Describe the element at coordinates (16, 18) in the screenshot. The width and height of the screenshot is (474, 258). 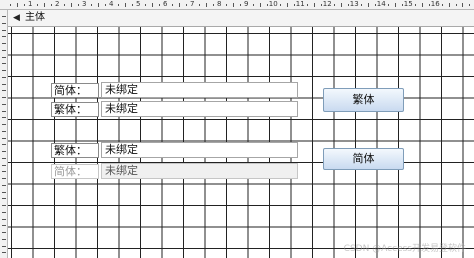
I see `expand-arrow-icon: ◀` at that location.